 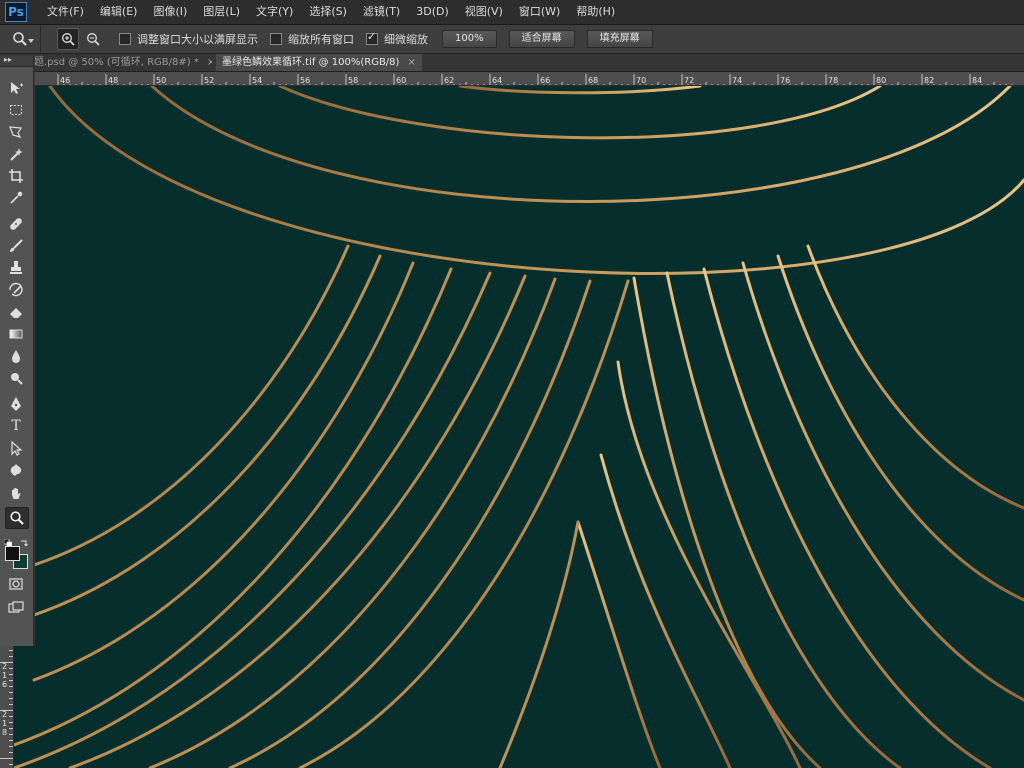 What do you see at coordinates (16, 268) in the screenshot?
I see `clone-stamp-tool` at bounding box center [16, 268].